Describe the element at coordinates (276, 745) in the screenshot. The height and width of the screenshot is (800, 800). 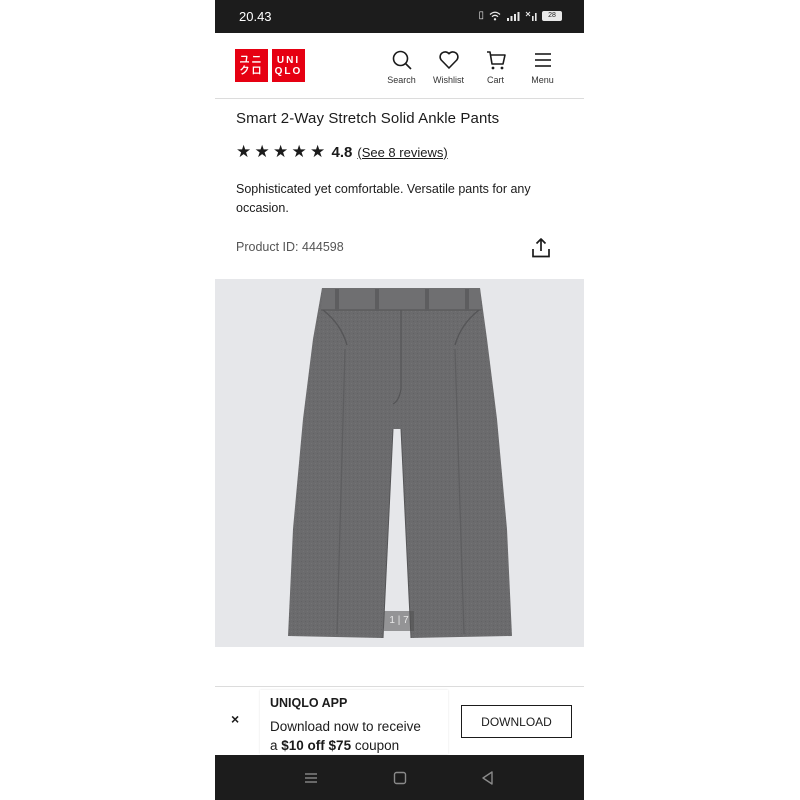
I see `banner-text-prefix: a` at that location.